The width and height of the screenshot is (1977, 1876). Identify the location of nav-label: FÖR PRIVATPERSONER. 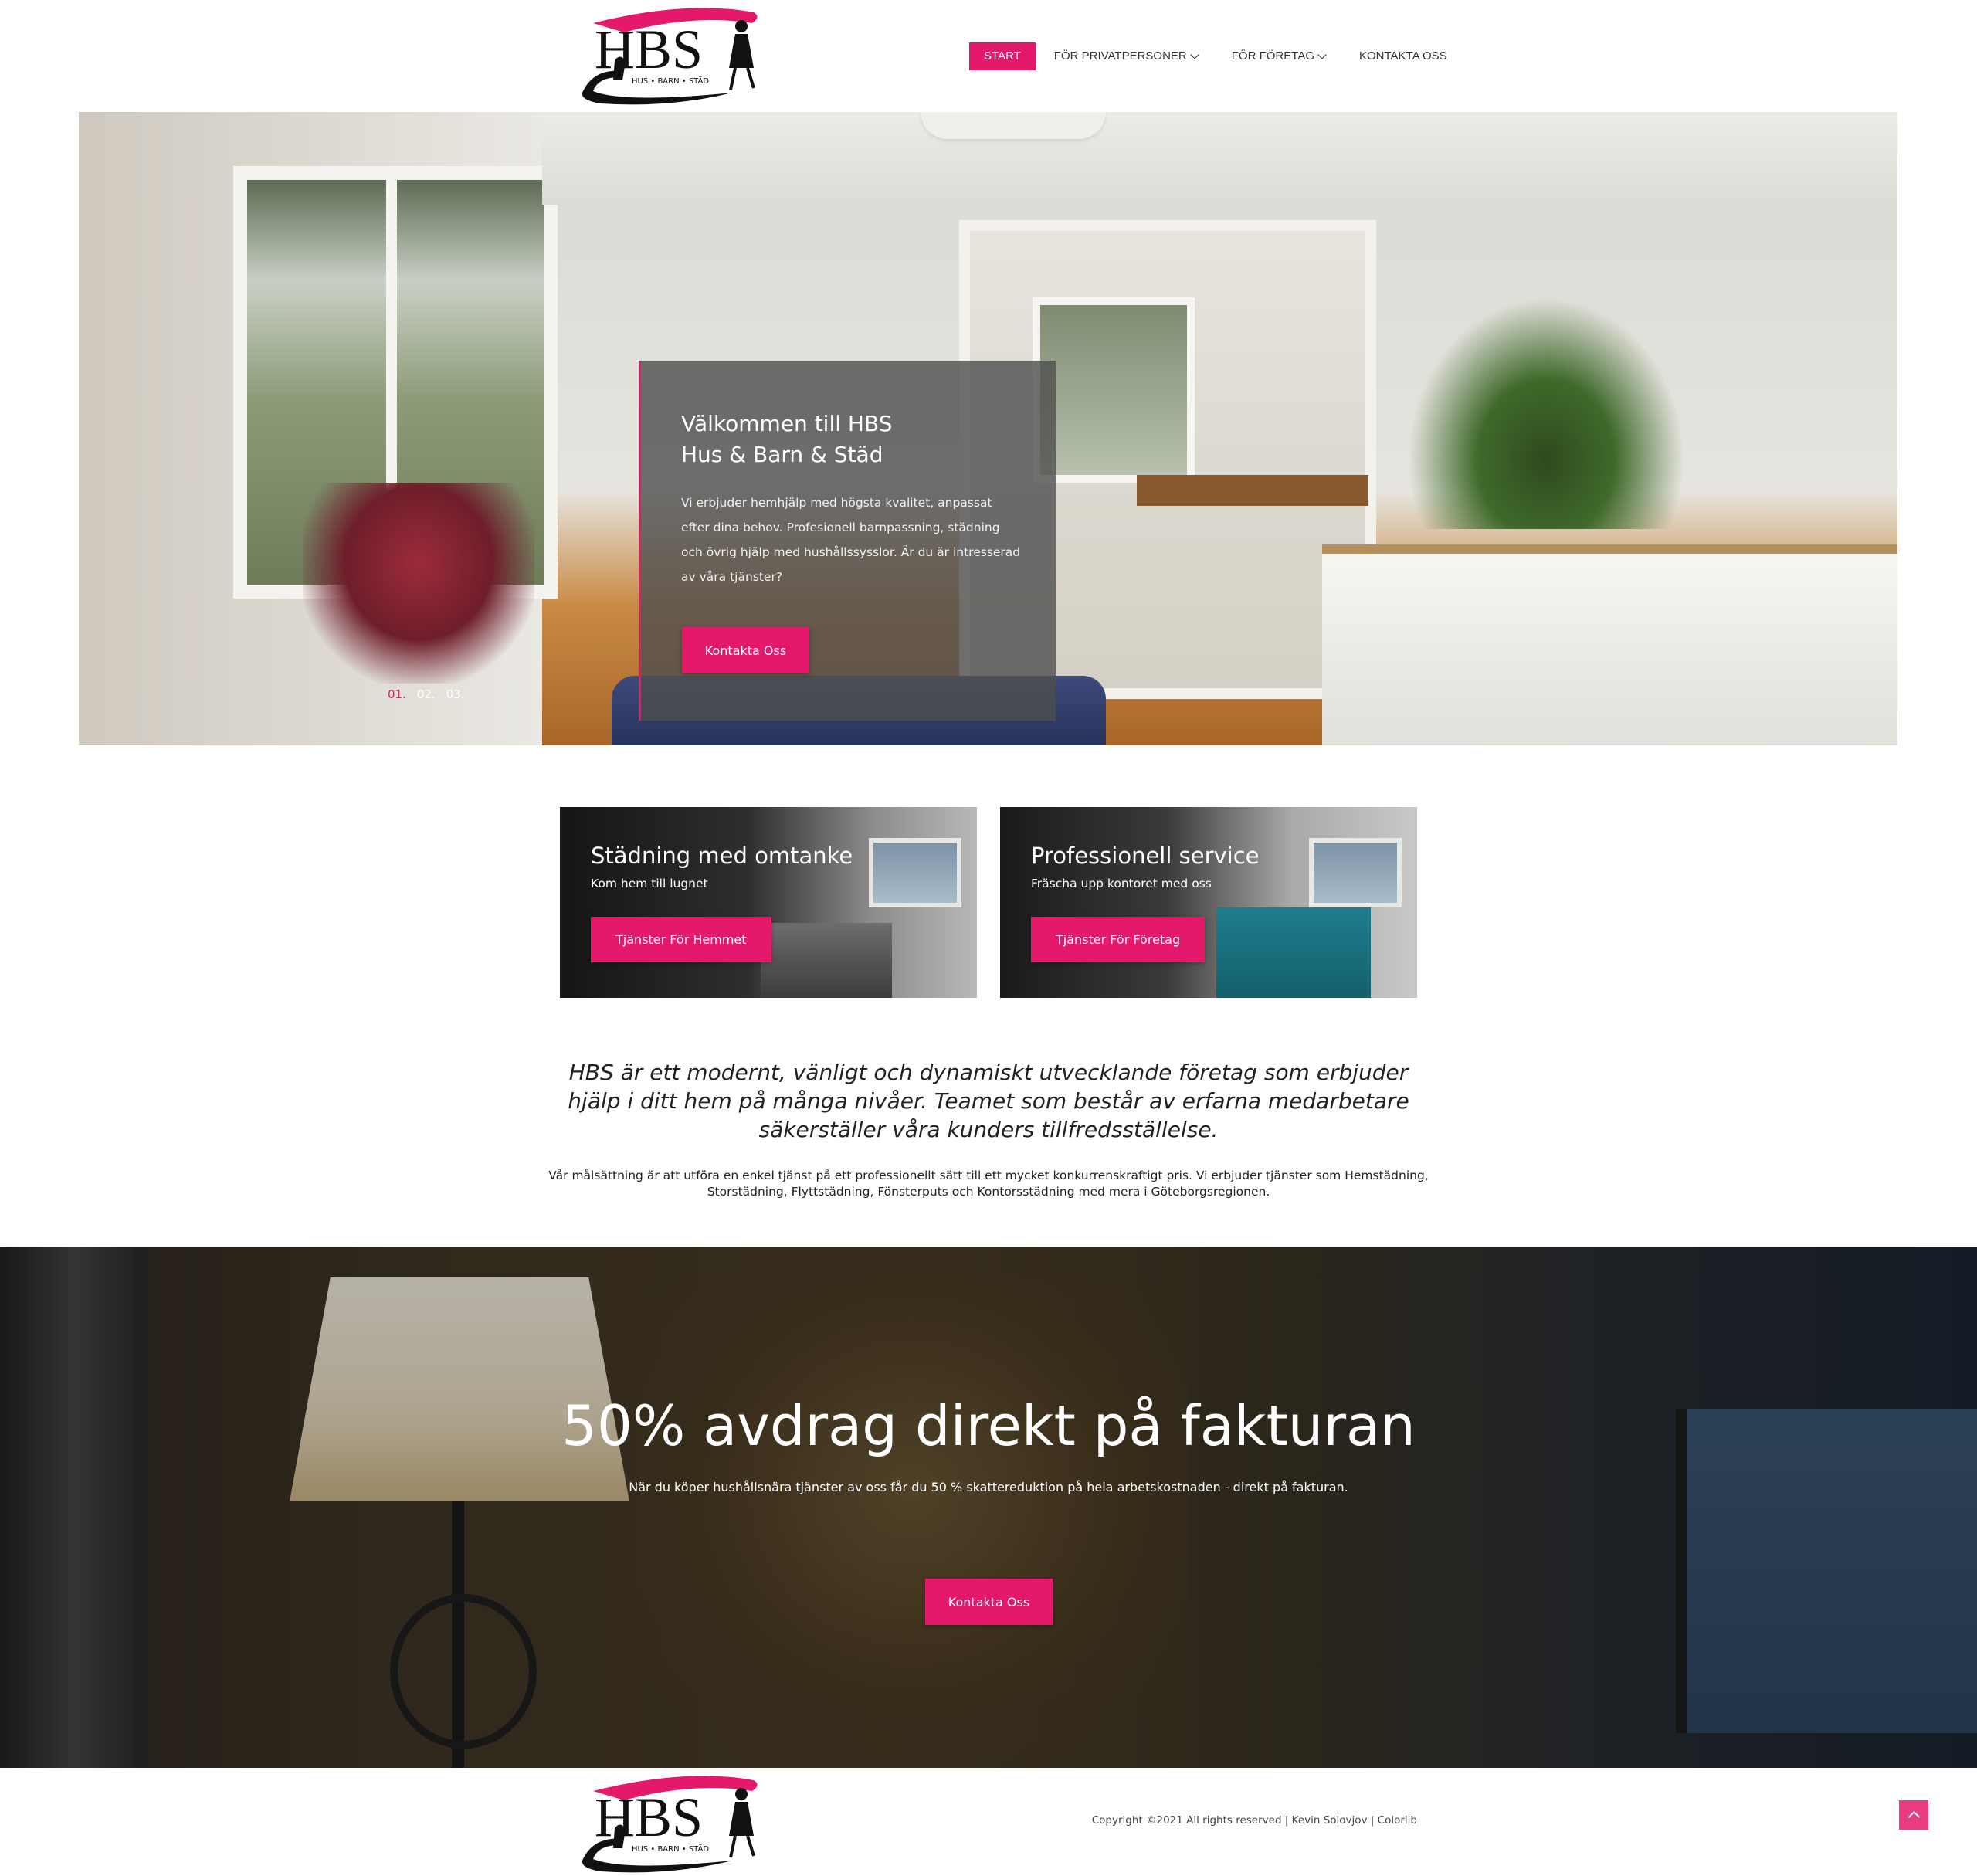
(1120, 56).